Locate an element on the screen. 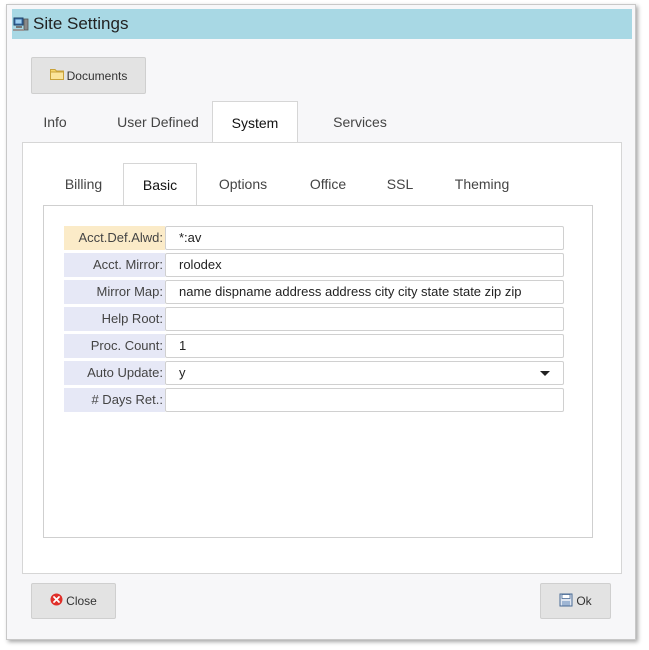 Image resolution: width=649 pixels, height=650 pixels. subtab-basic: Basic is located at coordinates (160, 184).